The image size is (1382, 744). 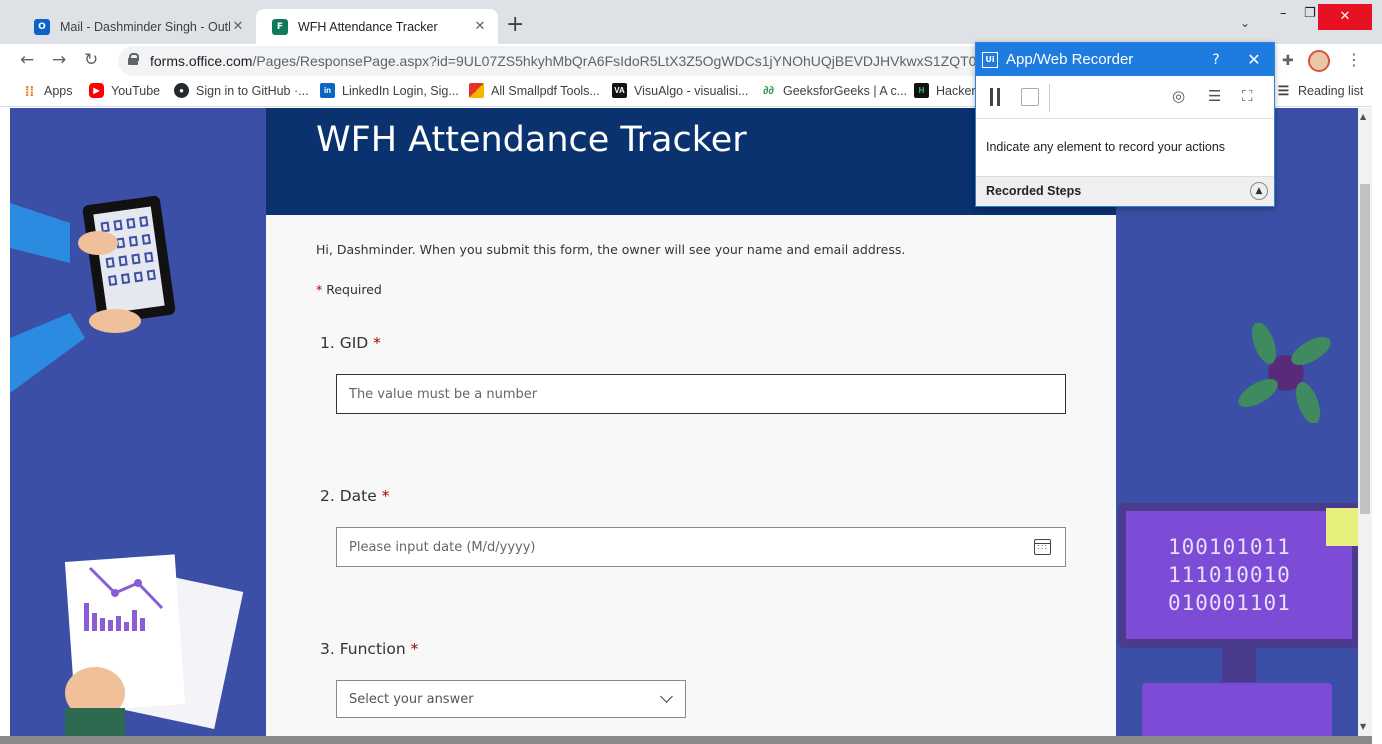 I want to click on tab-search-icon: ⌄, so click(x=1245, y=23).